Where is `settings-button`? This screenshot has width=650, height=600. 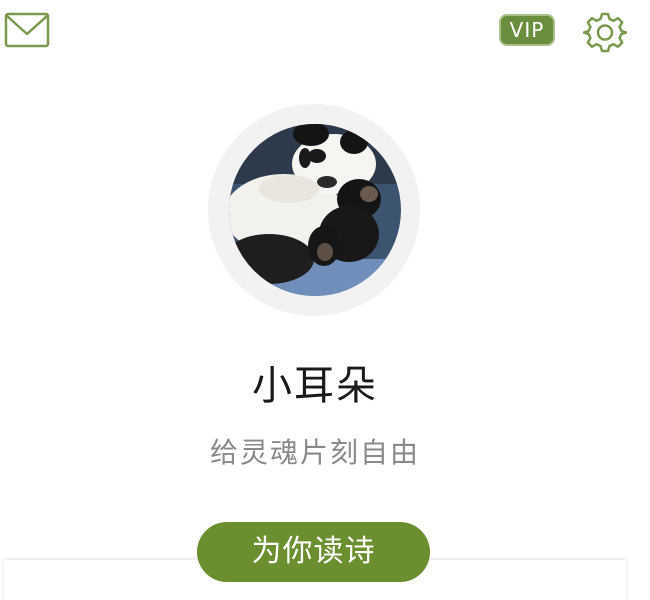
settings-button is located at coordinates (605, 32).